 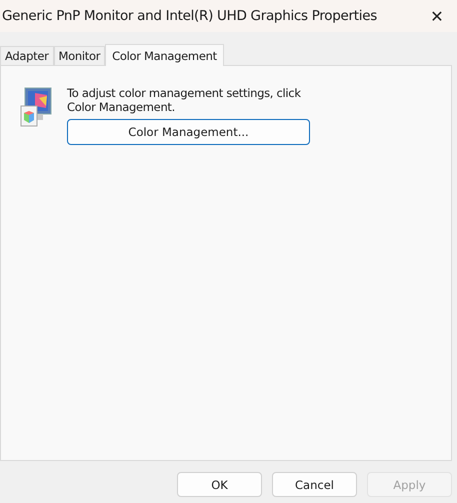 I want to click on color-monitor-icon, so click(x=36, y=107).